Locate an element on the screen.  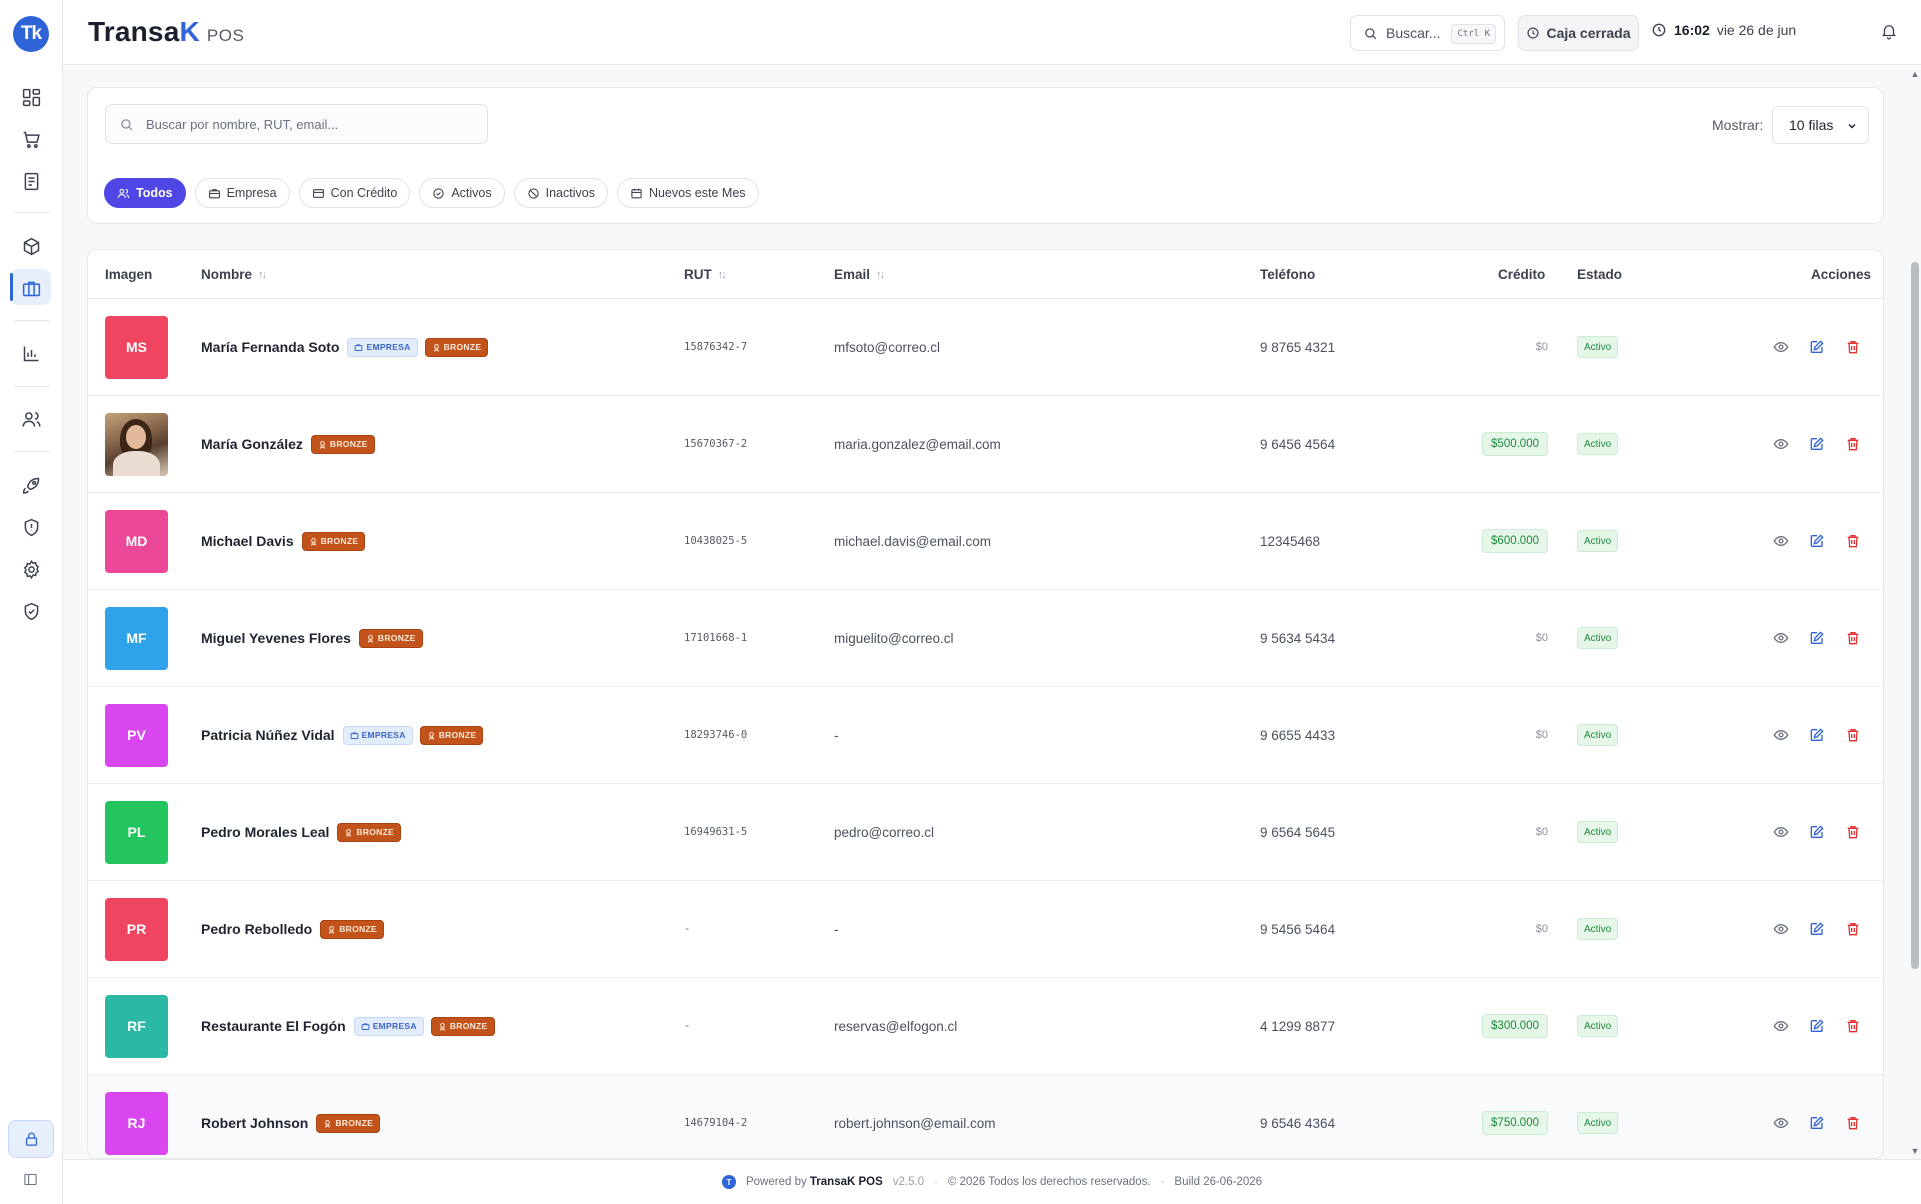
filter-chip-inactivos: Inactivos is located at coordinates (560, 193).